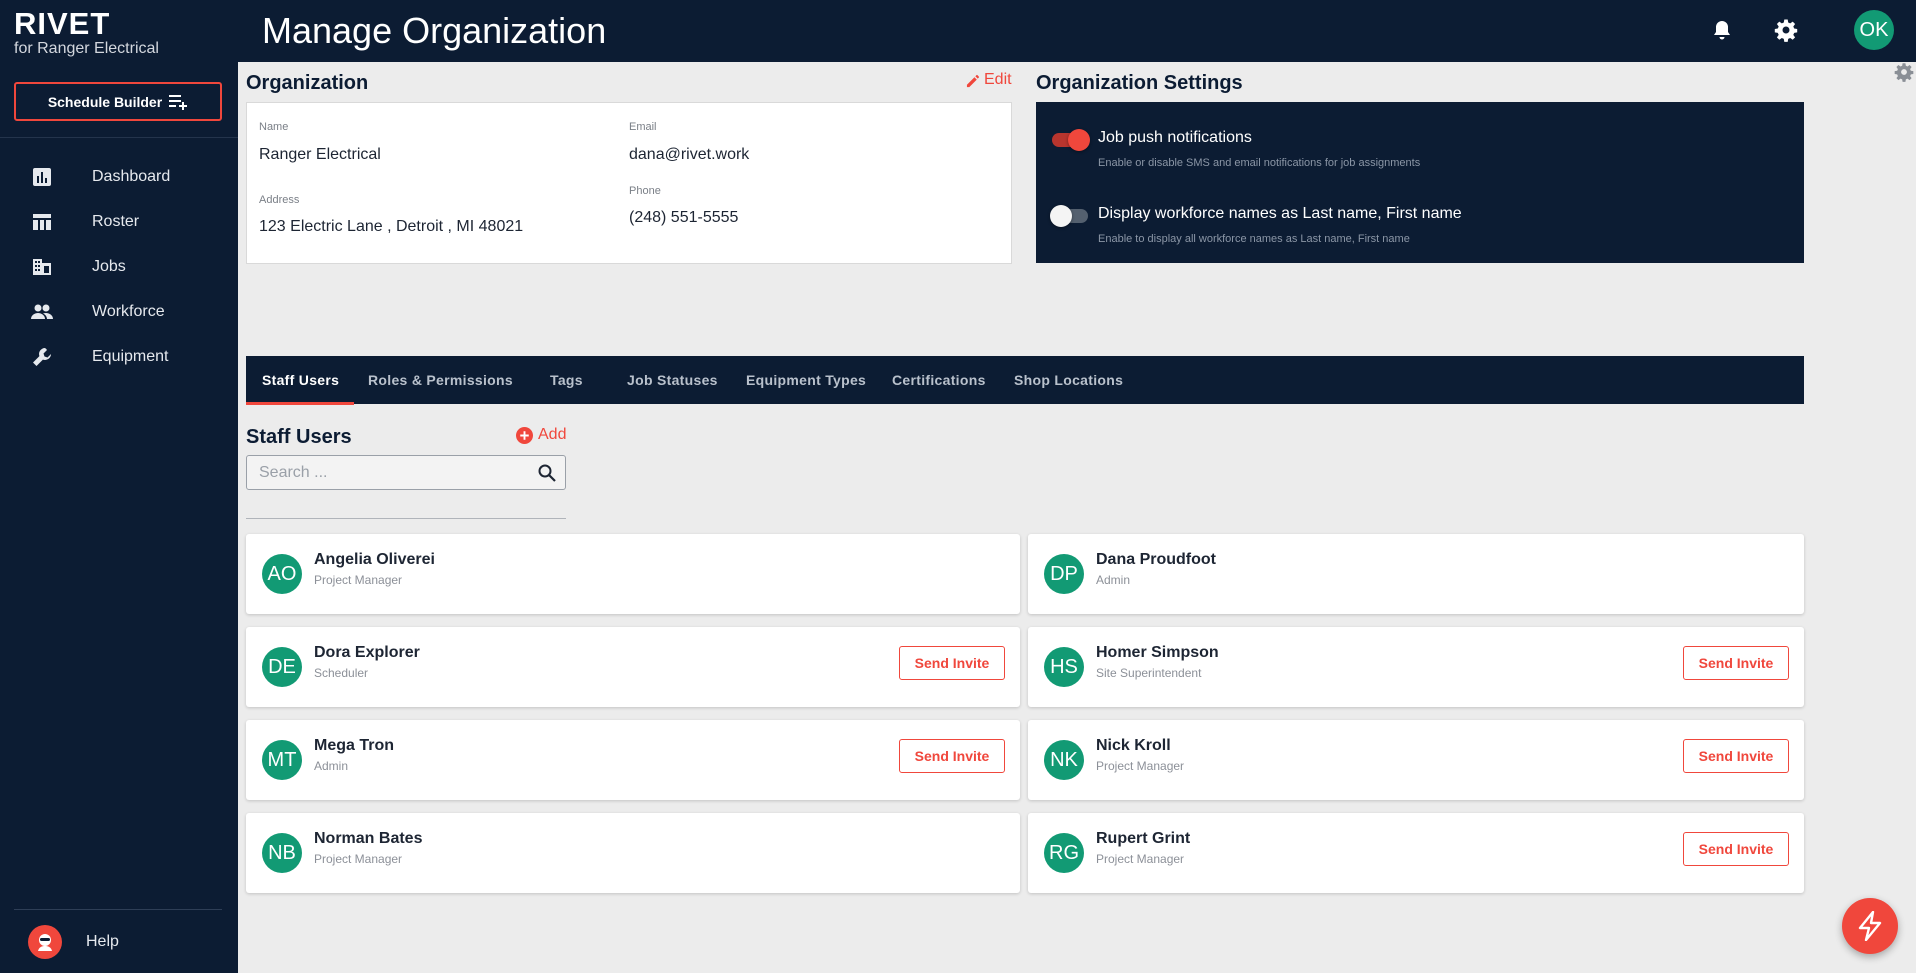  I want to click on organization-settings-title: Organization Settings, so click(1139, 83).